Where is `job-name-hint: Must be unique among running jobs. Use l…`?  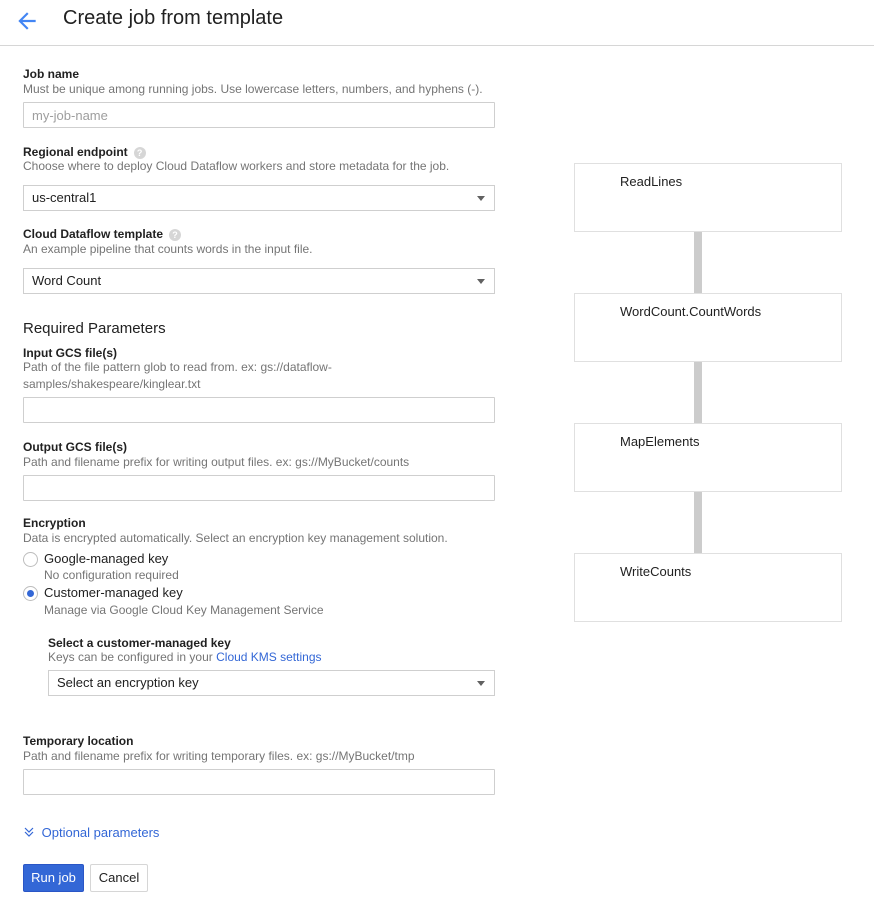 job-name-hint: Must be unique among running jobs. Use l… is located at coordinates (253, 89).